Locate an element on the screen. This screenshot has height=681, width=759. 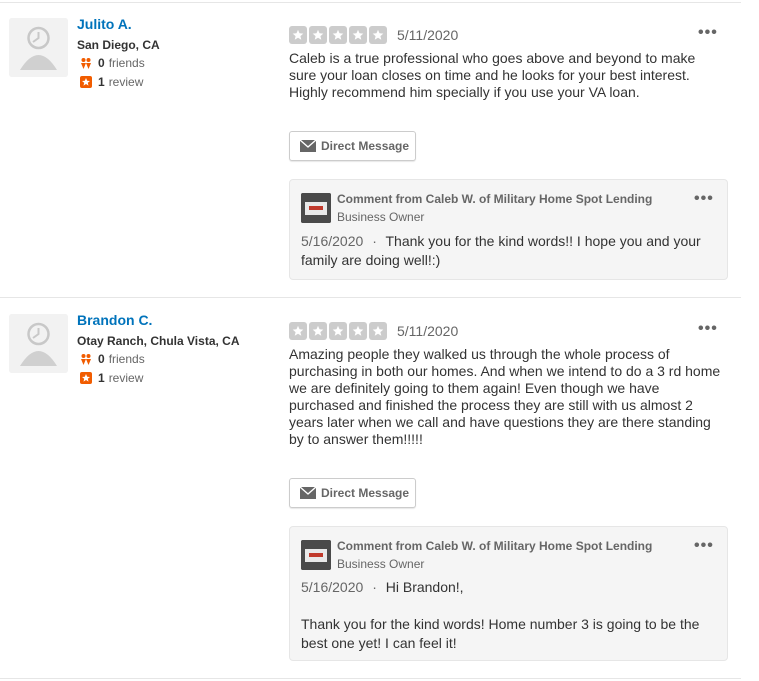
user-name-link: Brandon C. is located at coordinates (114, 320).